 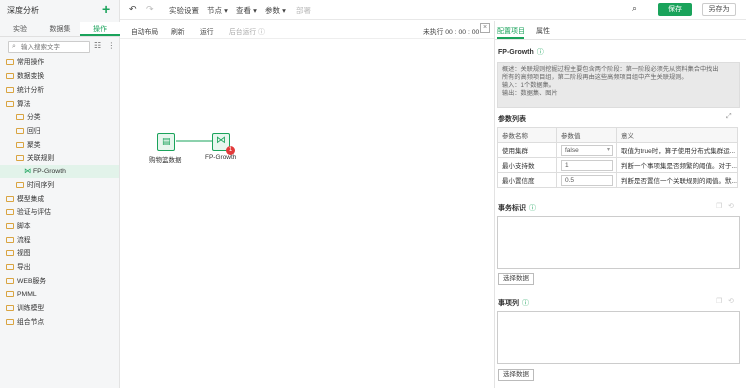 I want to click on tree-item: 训练模型, so click(x=25, y=308).